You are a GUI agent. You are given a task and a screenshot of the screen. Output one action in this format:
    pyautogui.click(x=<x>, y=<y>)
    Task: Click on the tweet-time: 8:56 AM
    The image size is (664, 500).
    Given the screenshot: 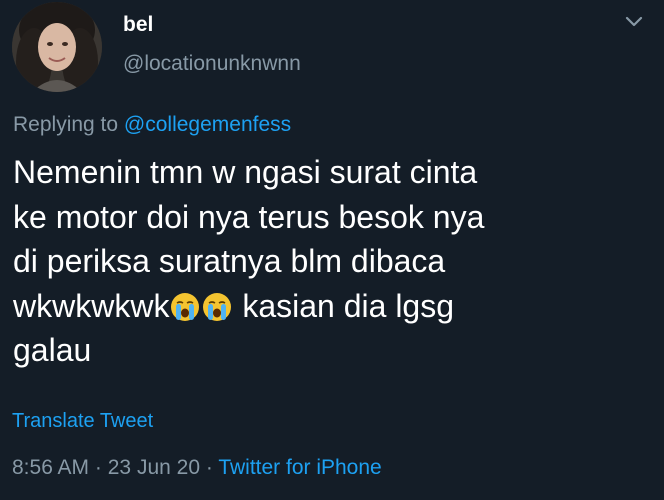 What is the action you would take?
    pyautogui.click(x=50, y=467)
    